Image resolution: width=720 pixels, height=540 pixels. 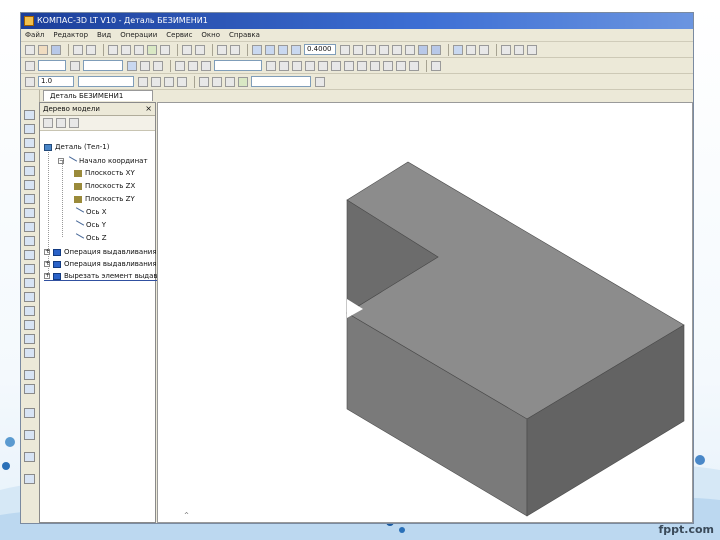 What do you see at coordinates (158, 65) in the screenshot?
I see `step-icon` at bounding box center [158, 65].